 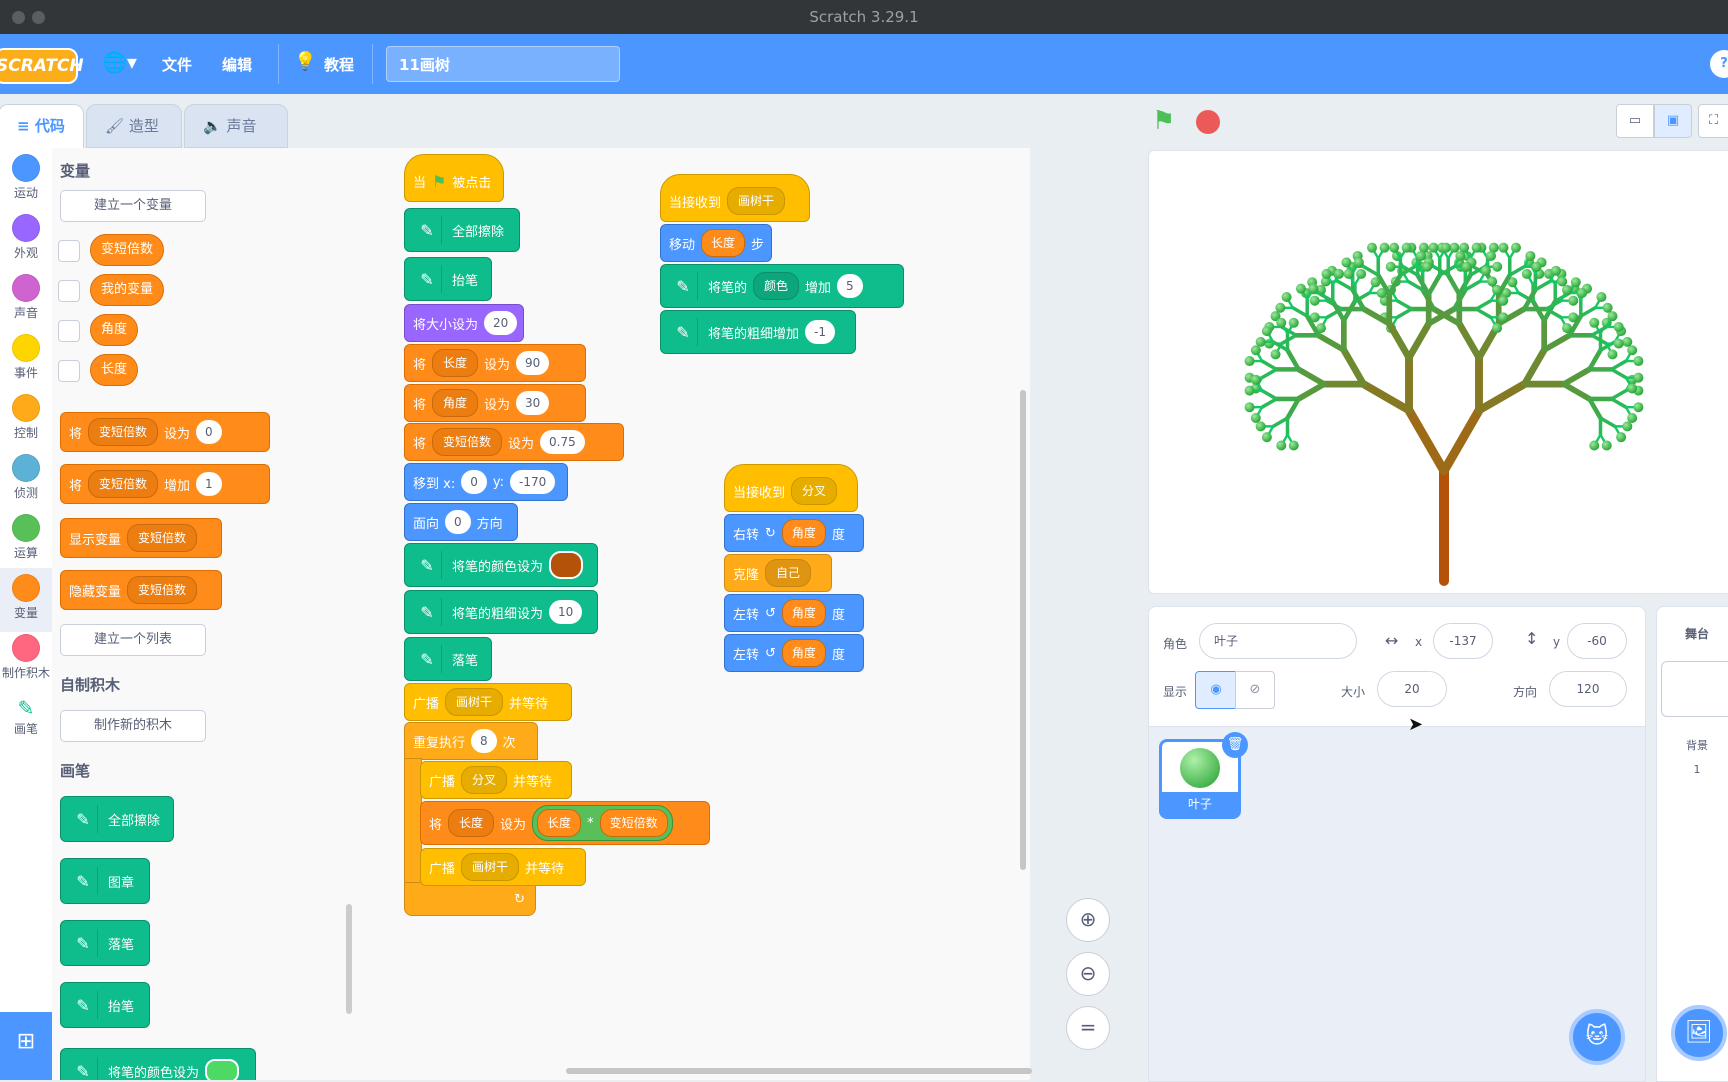 I want to click on lightbulb-icon: 💡, so click(x=305, y=61).